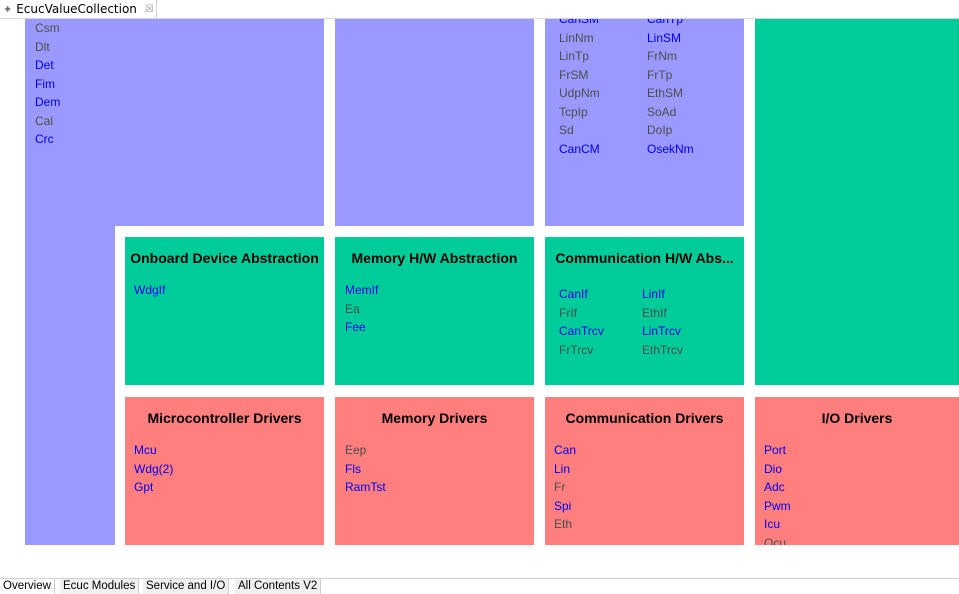 The width and height of the screenshot is (959, 594). I want to click on comm-drivers-list: Can Lin Fr Spi Eth, so click(565, 487).